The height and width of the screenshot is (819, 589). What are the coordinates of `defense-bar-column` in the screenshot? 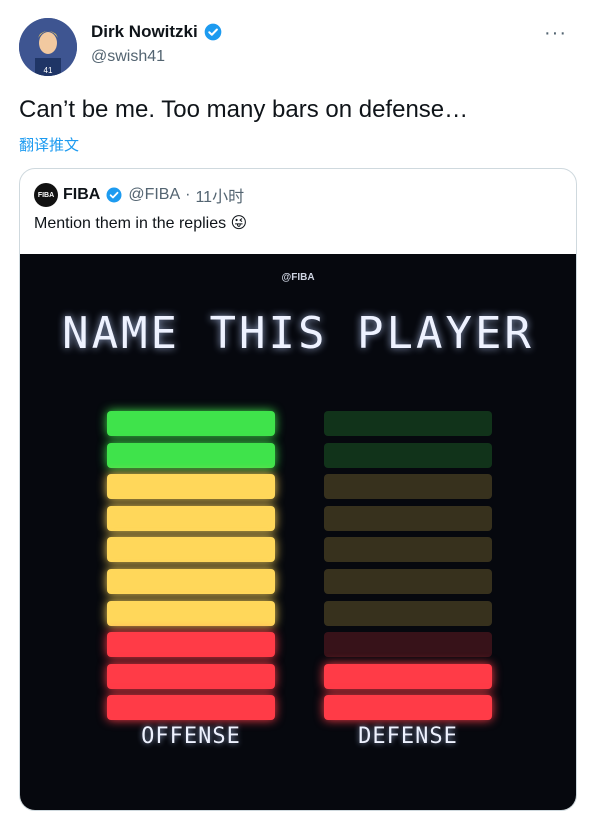 It's located at (408, 569).